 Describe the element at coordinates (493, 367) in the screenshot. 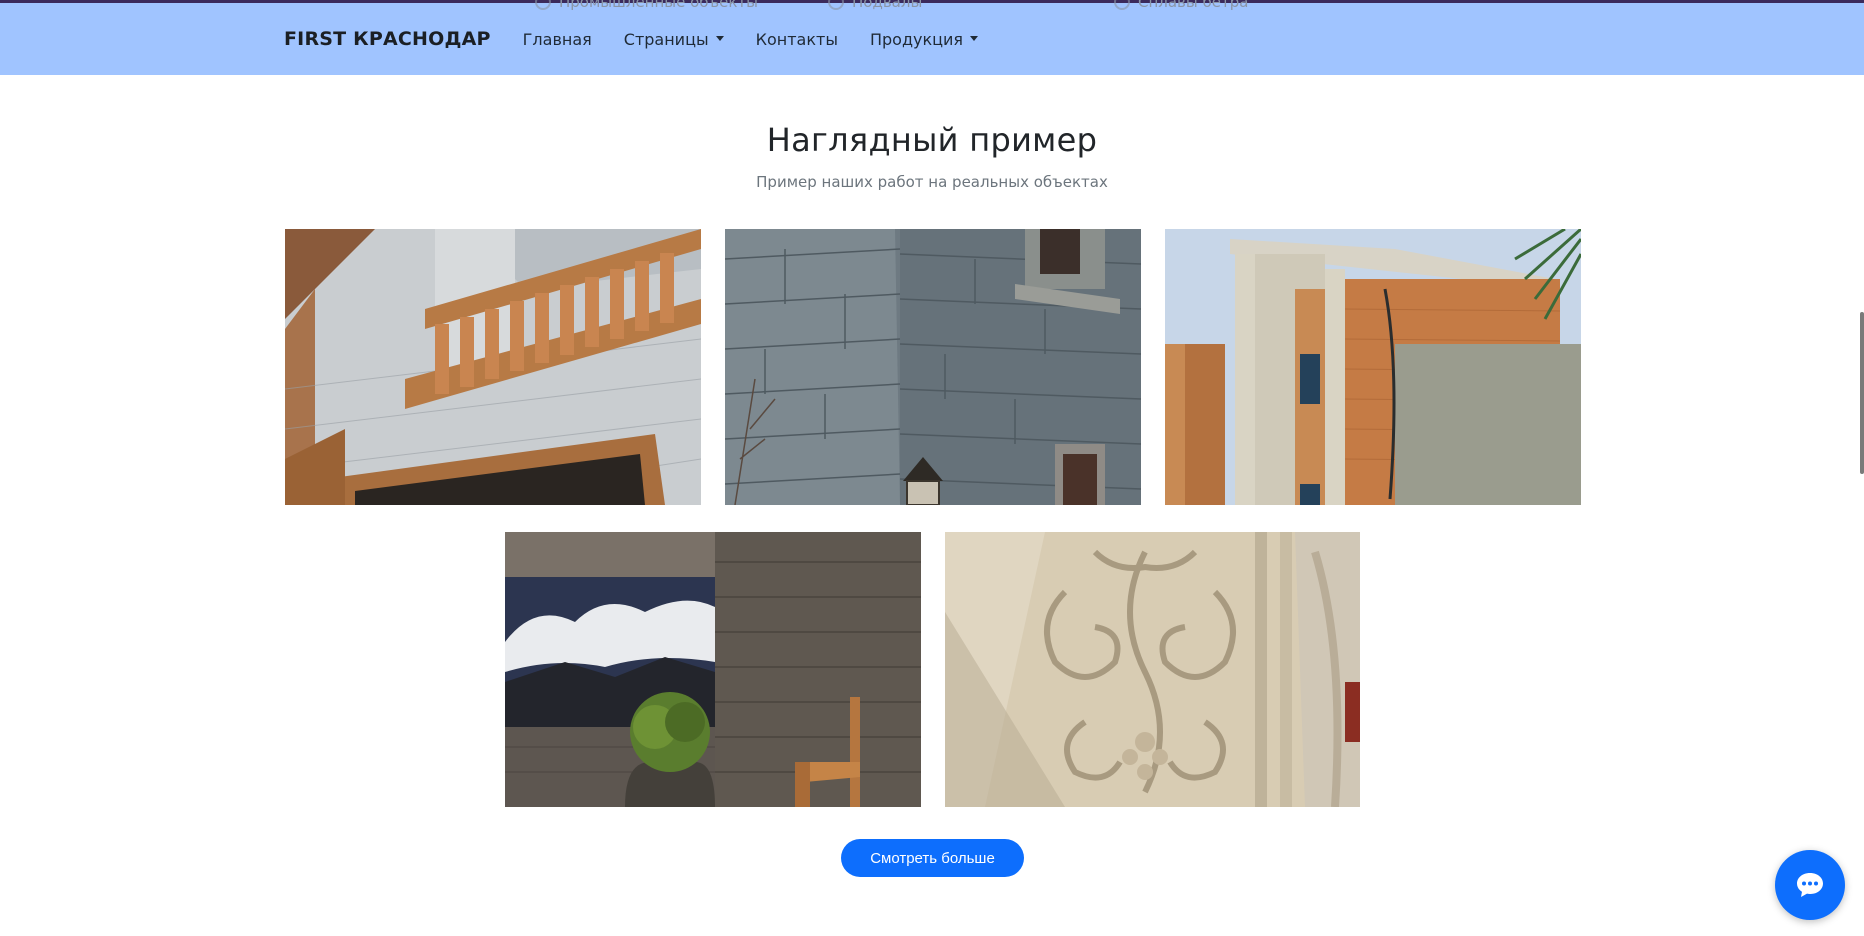

I see `balcony-balustrade-photo` at that location.